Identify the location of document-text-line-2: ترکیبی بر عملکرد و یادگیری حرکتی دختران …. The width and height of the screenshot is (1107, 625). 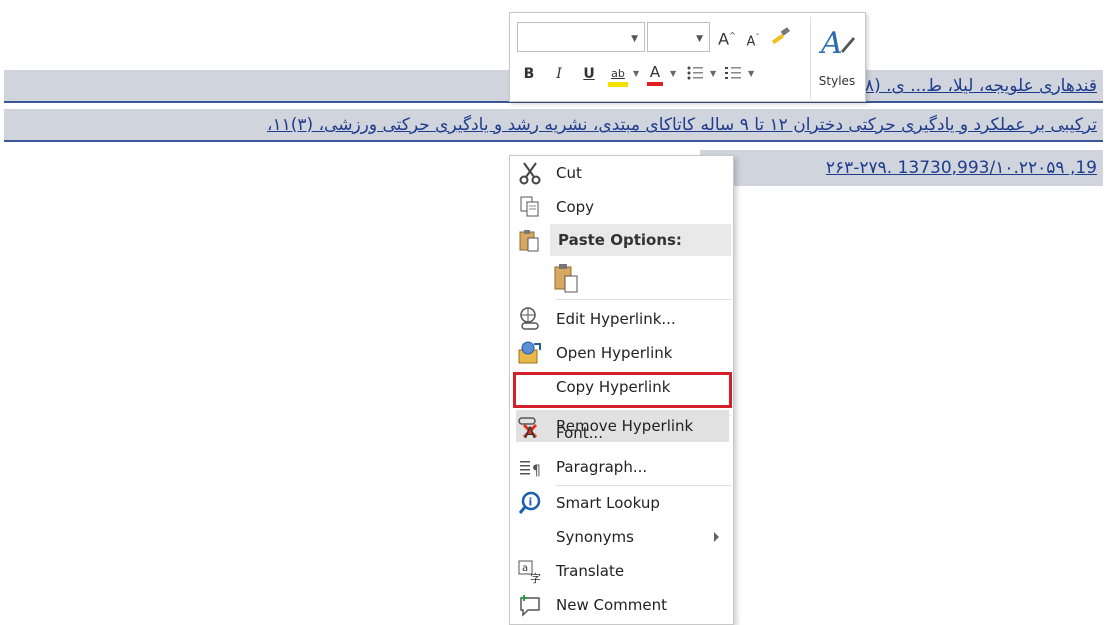
(553, 125).